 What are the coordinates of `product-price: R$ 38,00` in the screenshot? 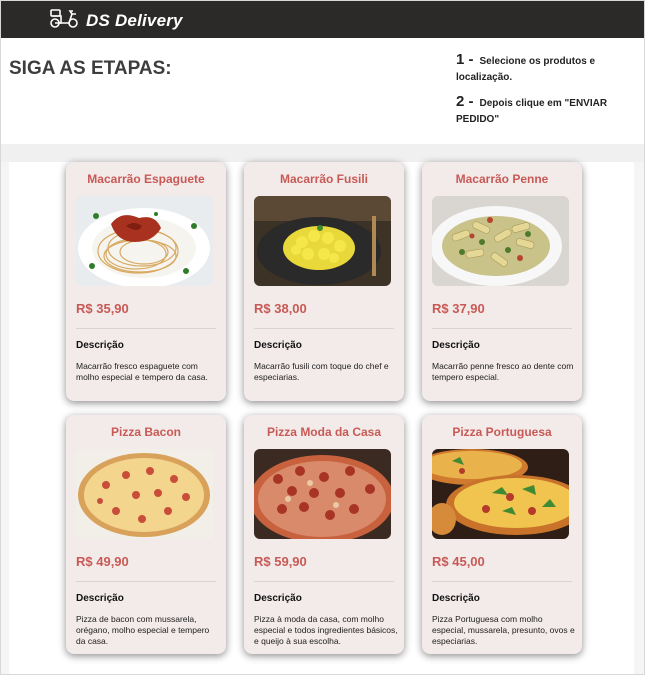 It's located at (280, 308).